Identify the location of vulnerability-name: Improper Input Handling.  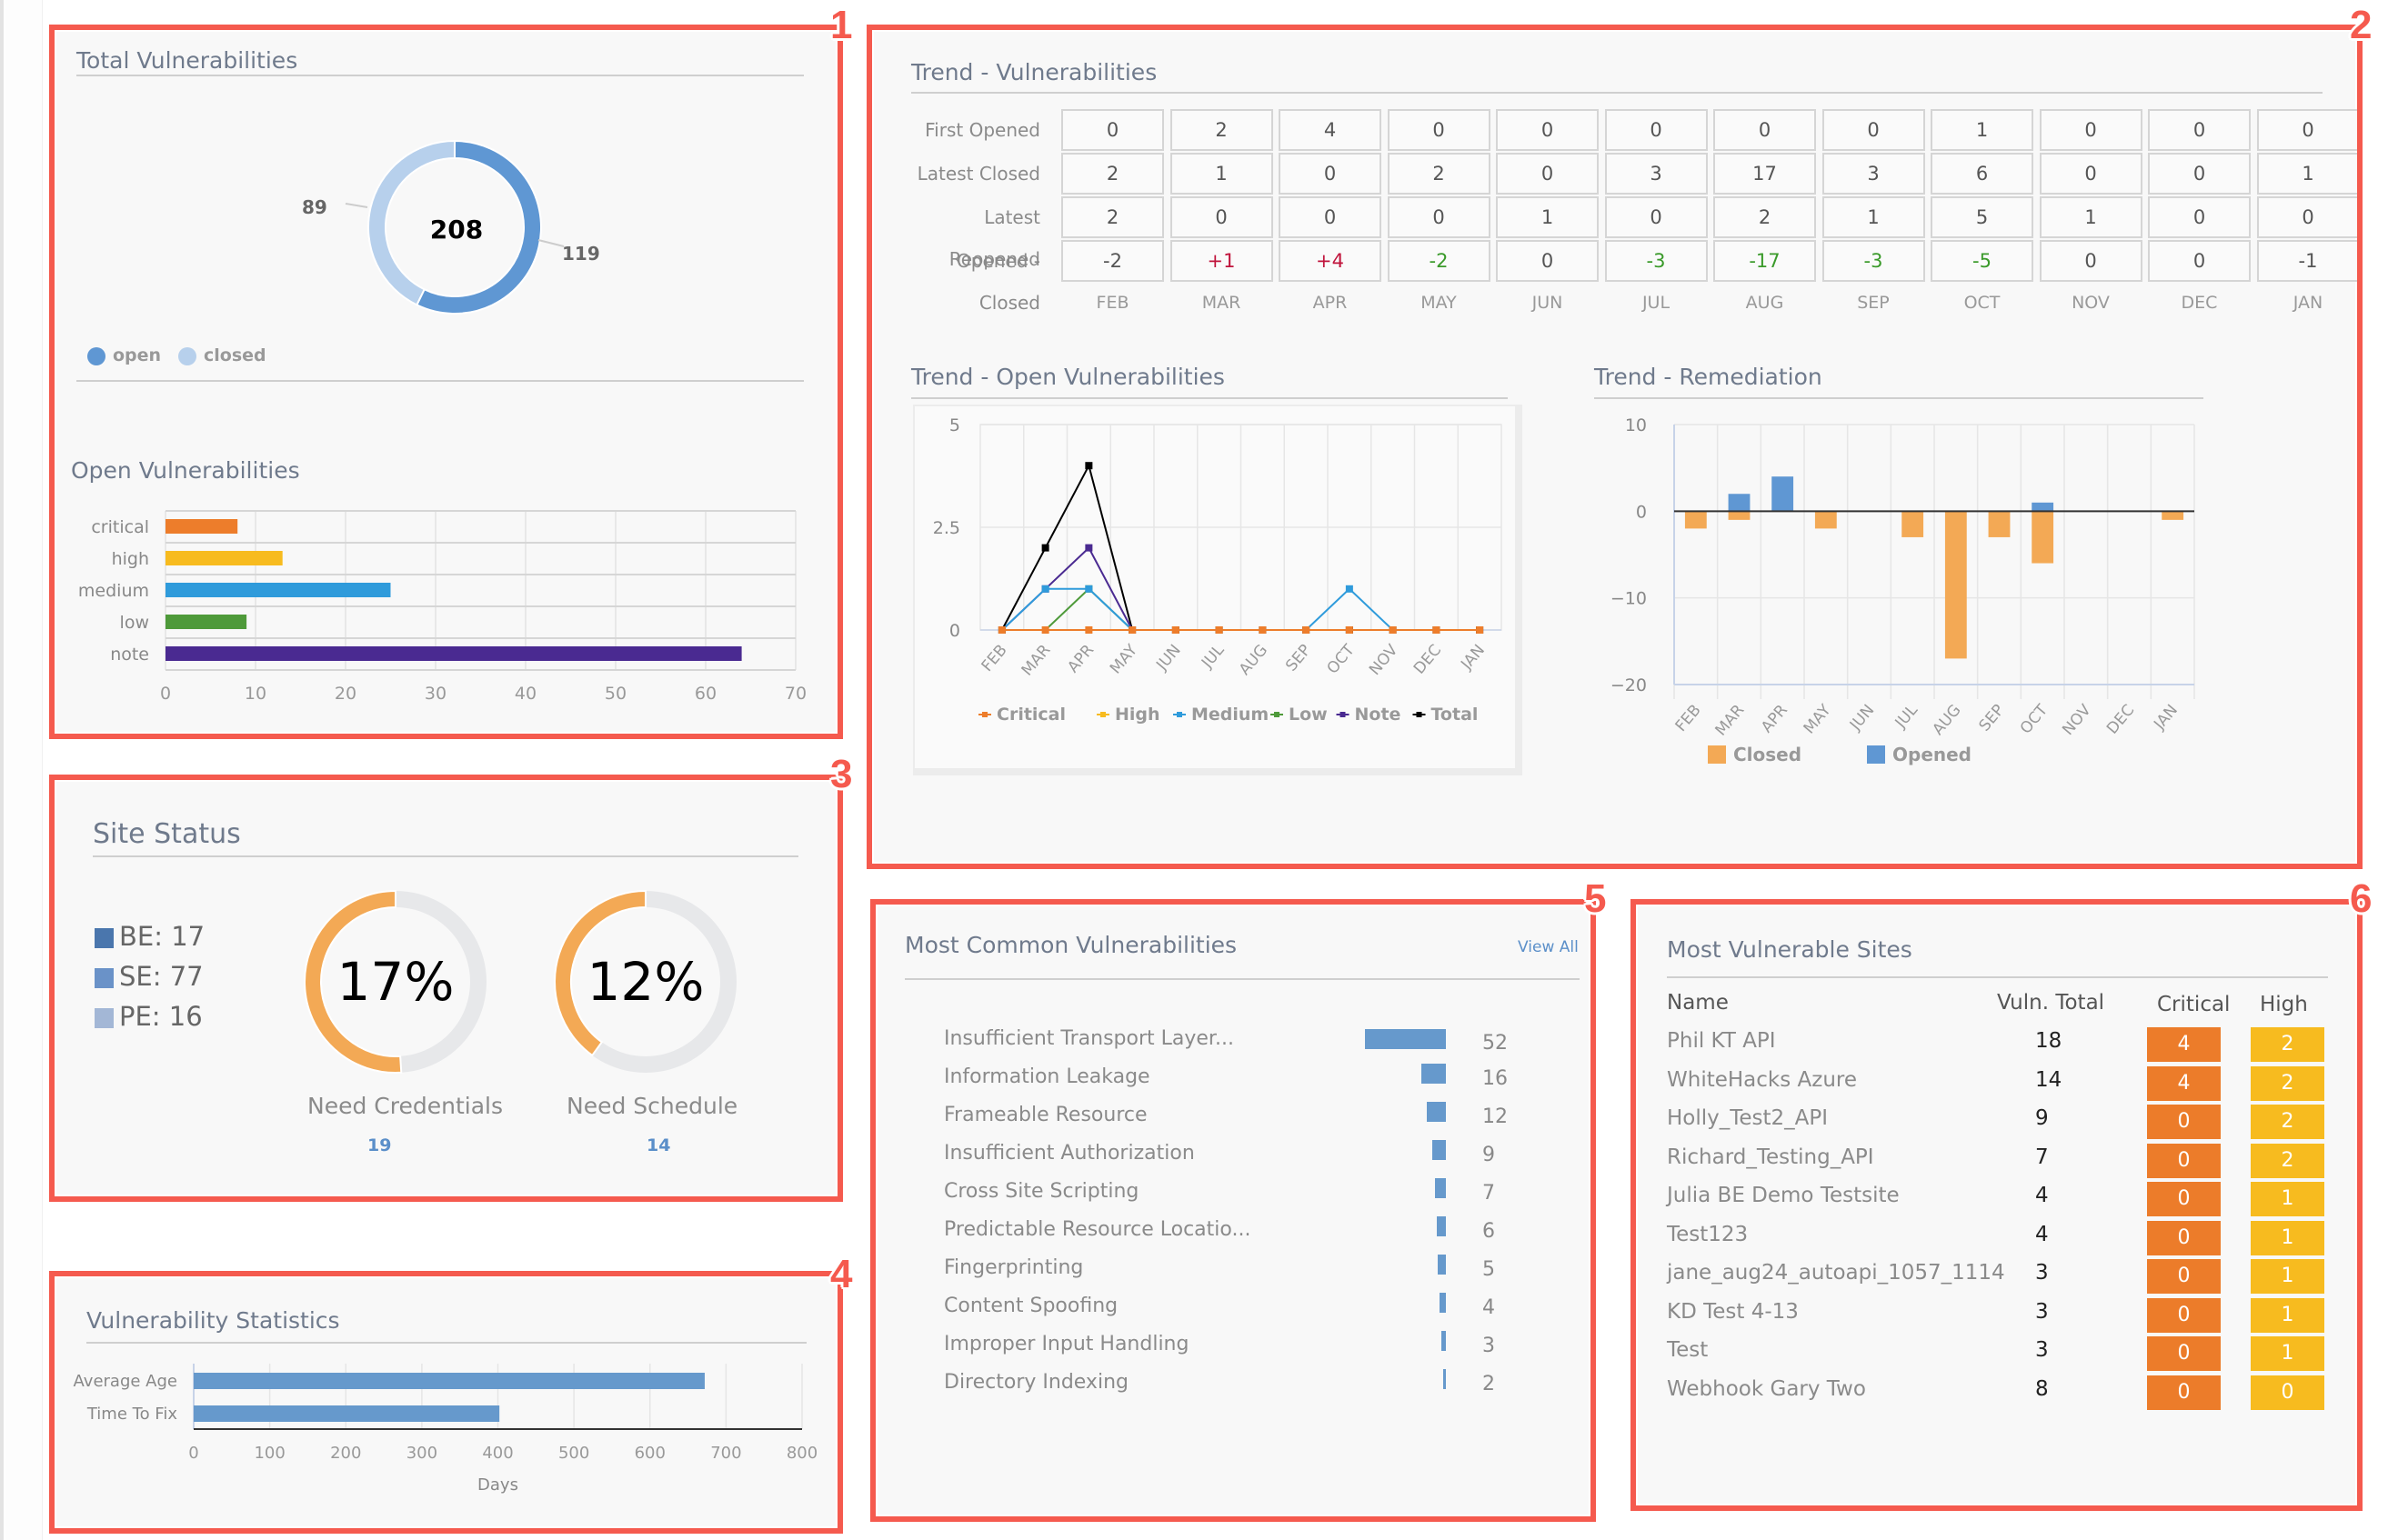
(1066, 1344).